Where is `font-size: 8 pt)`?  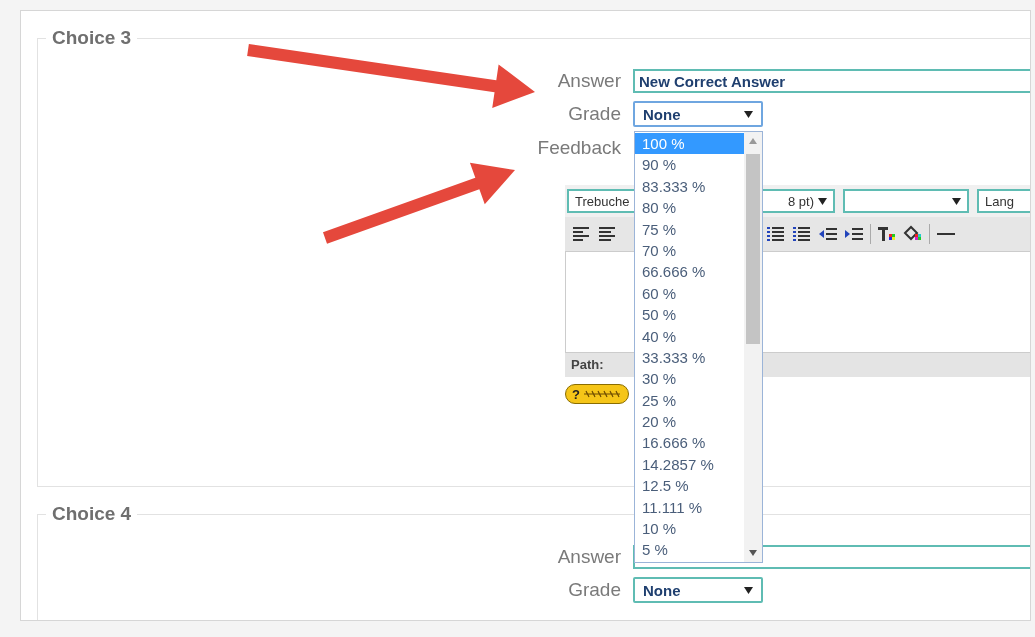 font-size: 8 pt) is located at coordinates (801, 201).